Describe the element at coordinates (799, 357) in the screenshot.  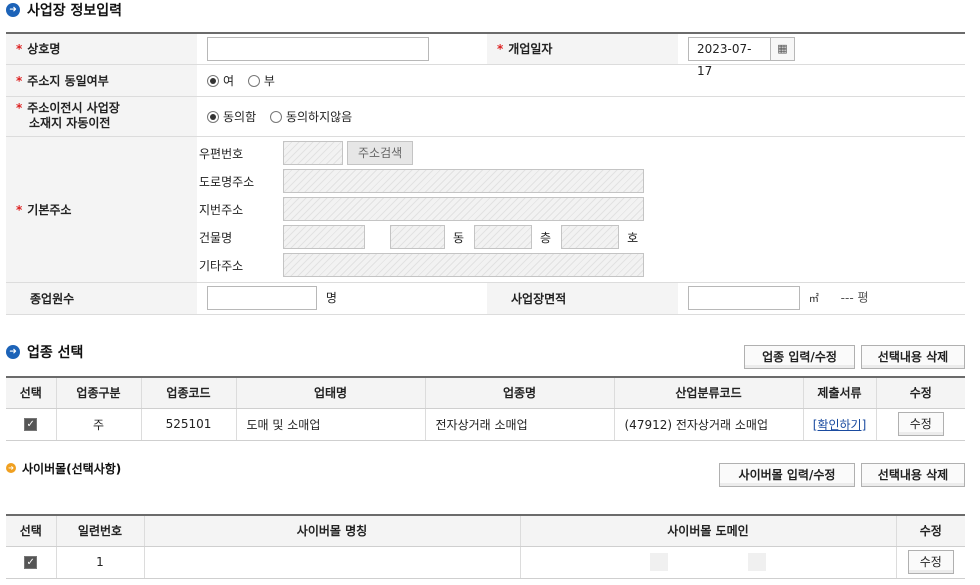
I see `industry-edit-button: 업종 입력/수정` at that location.